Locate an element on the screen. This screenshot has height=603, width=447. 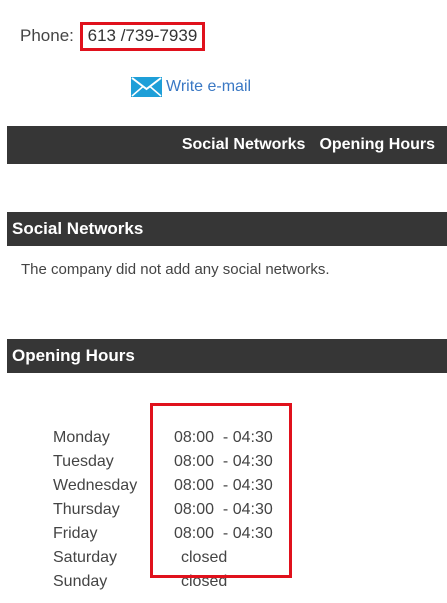
social-networks-heading: Social Networks is located at coordinates (227, 229).